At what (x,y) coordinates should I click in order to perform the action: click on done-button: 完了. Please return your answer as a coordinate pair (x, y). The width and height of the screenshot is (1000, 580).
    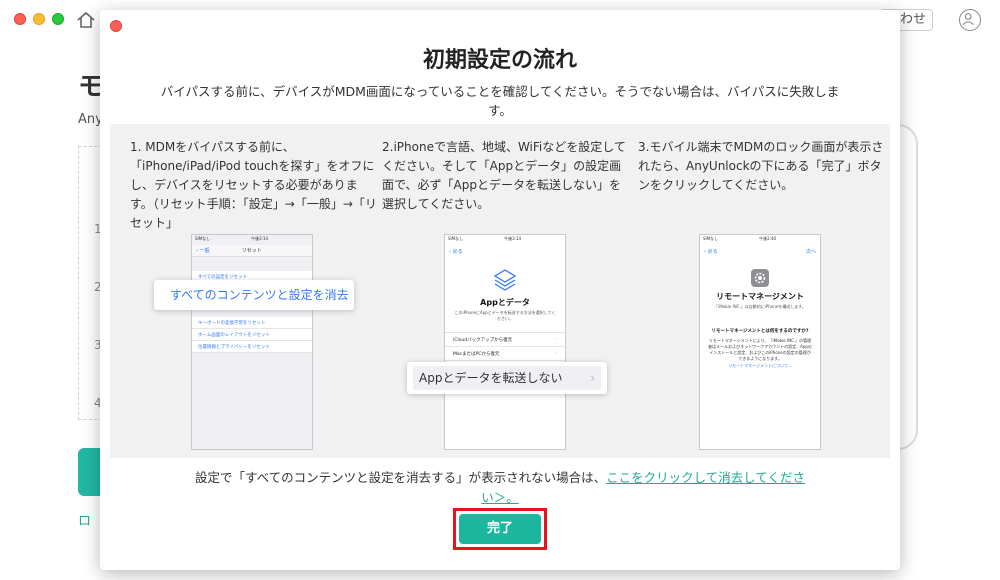
    Looking at the image, I should click on (500, 529).